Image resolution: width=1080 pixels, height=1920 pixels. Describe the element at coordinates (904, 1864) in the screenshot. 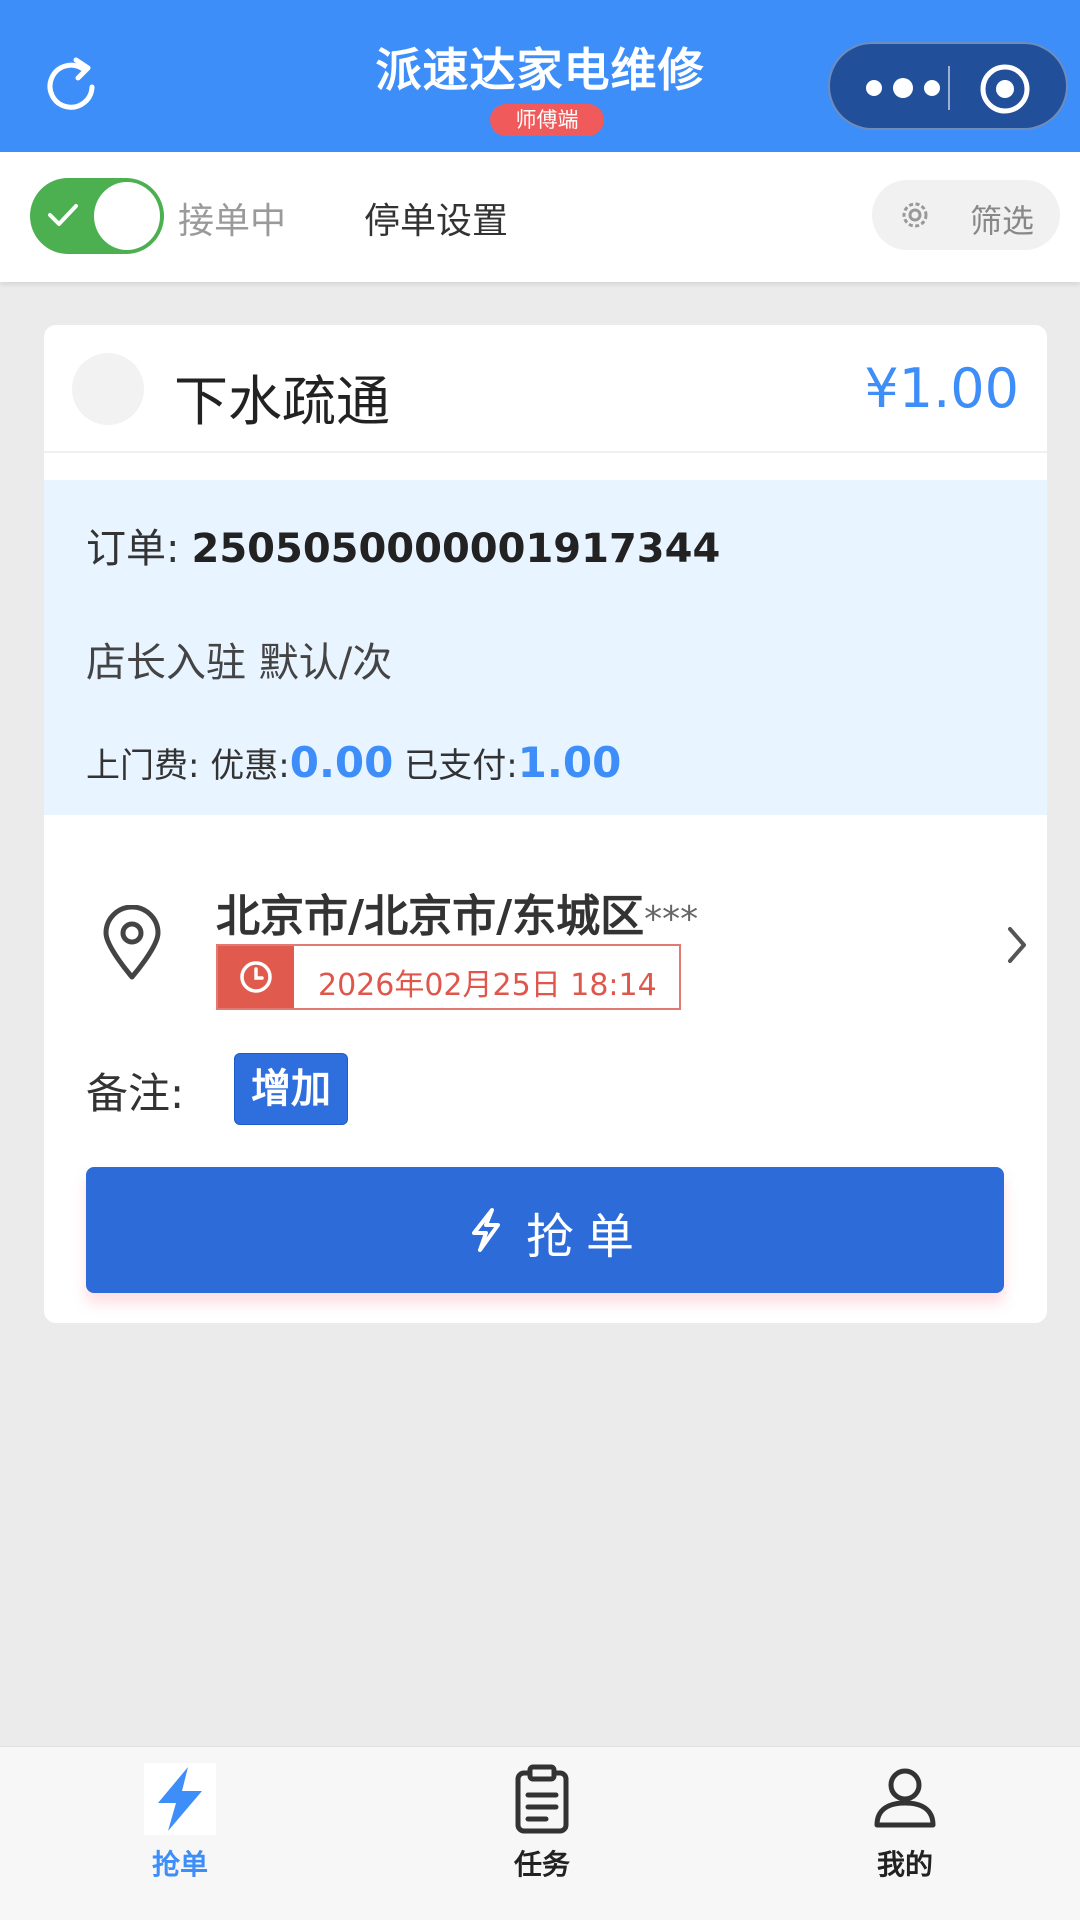

I see `tab-label: 我的` at that location.